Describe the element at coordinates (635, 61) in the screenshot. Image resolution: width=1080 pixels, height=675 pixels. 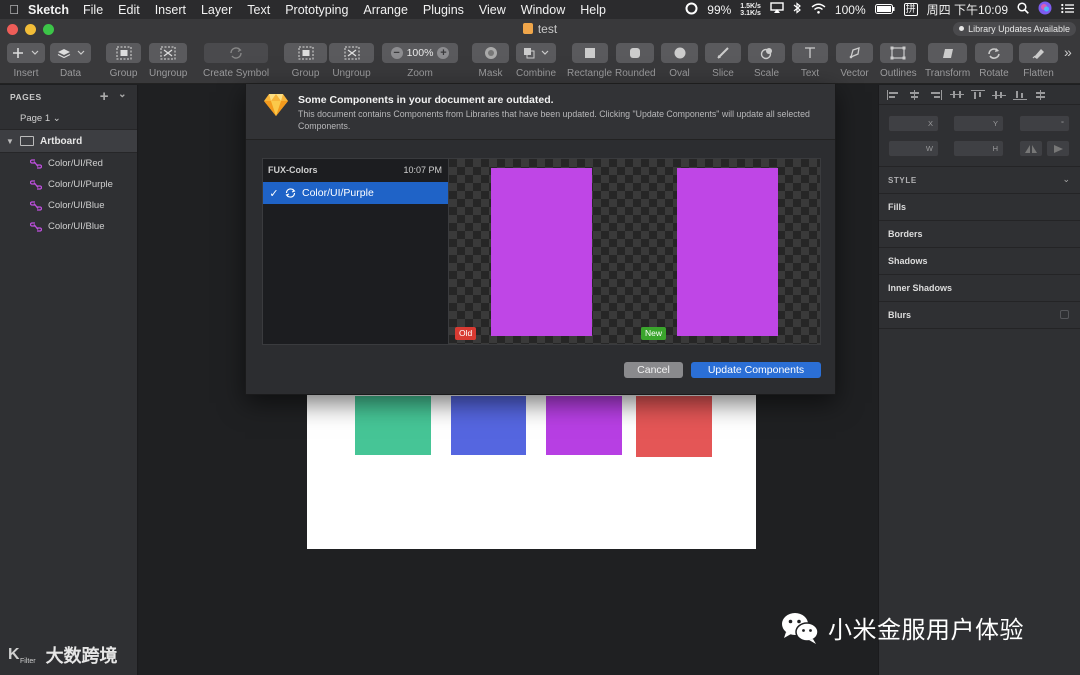
I see `rounded-tool: Rounded` at that location.